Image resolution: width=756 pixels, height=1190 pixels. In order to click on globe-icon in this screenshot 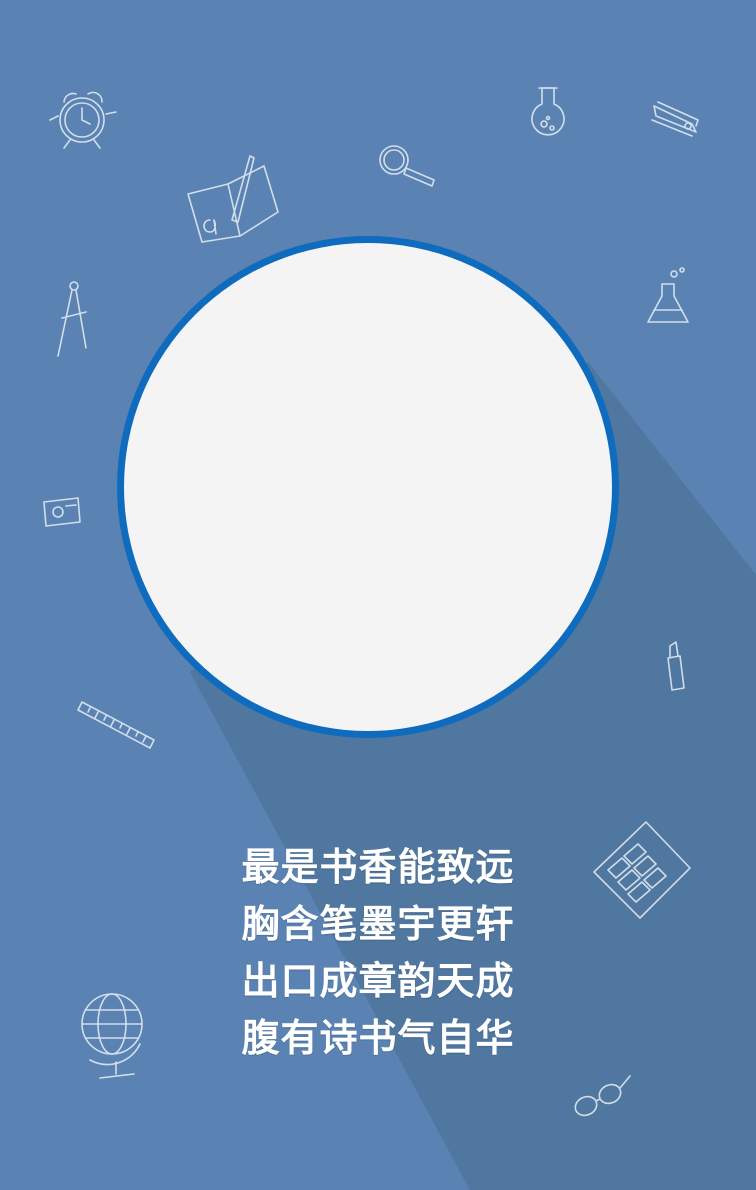, I will do `click(112, 1036)`.